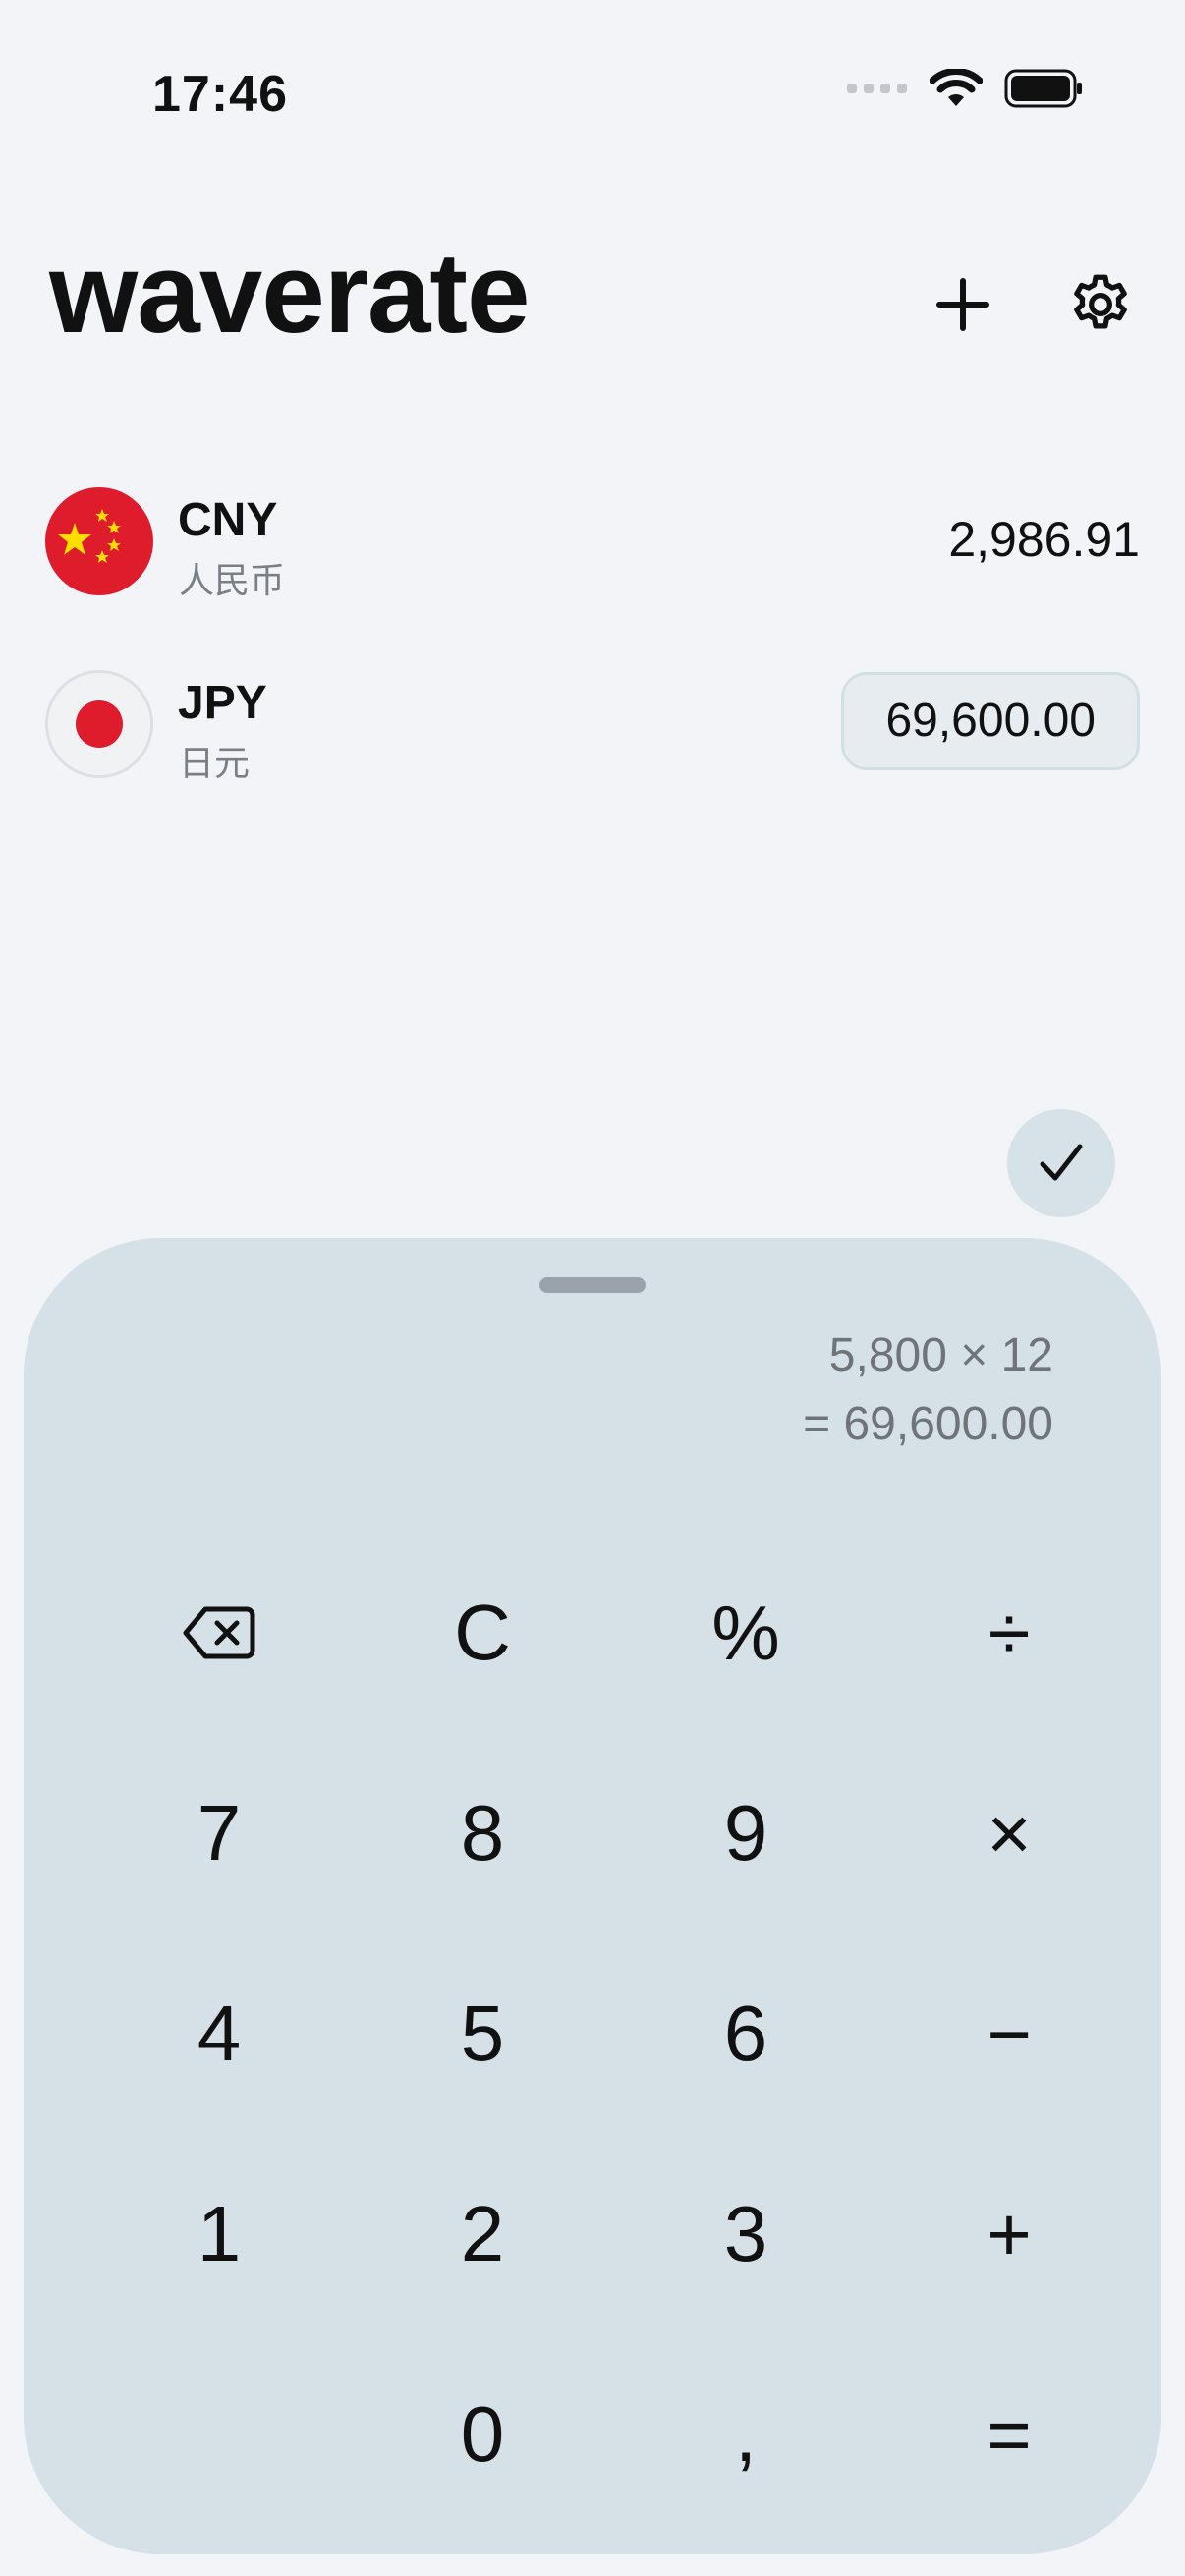 The width and height of the screenshot is (1185, 2576). Describe the element at coordinates (592, 1285) in the screenshot. I see `sheet-drag-handle` at that location.